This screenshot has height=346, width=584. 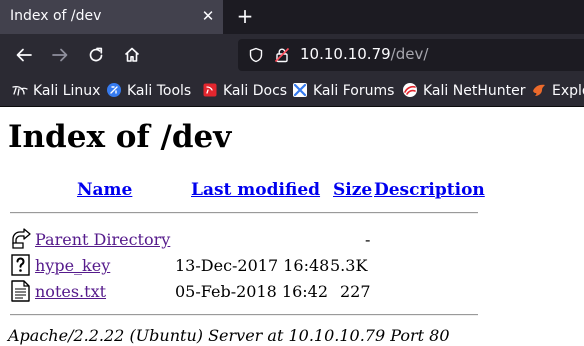 I want to click on text-file-icon, so click(x=21, y=291).